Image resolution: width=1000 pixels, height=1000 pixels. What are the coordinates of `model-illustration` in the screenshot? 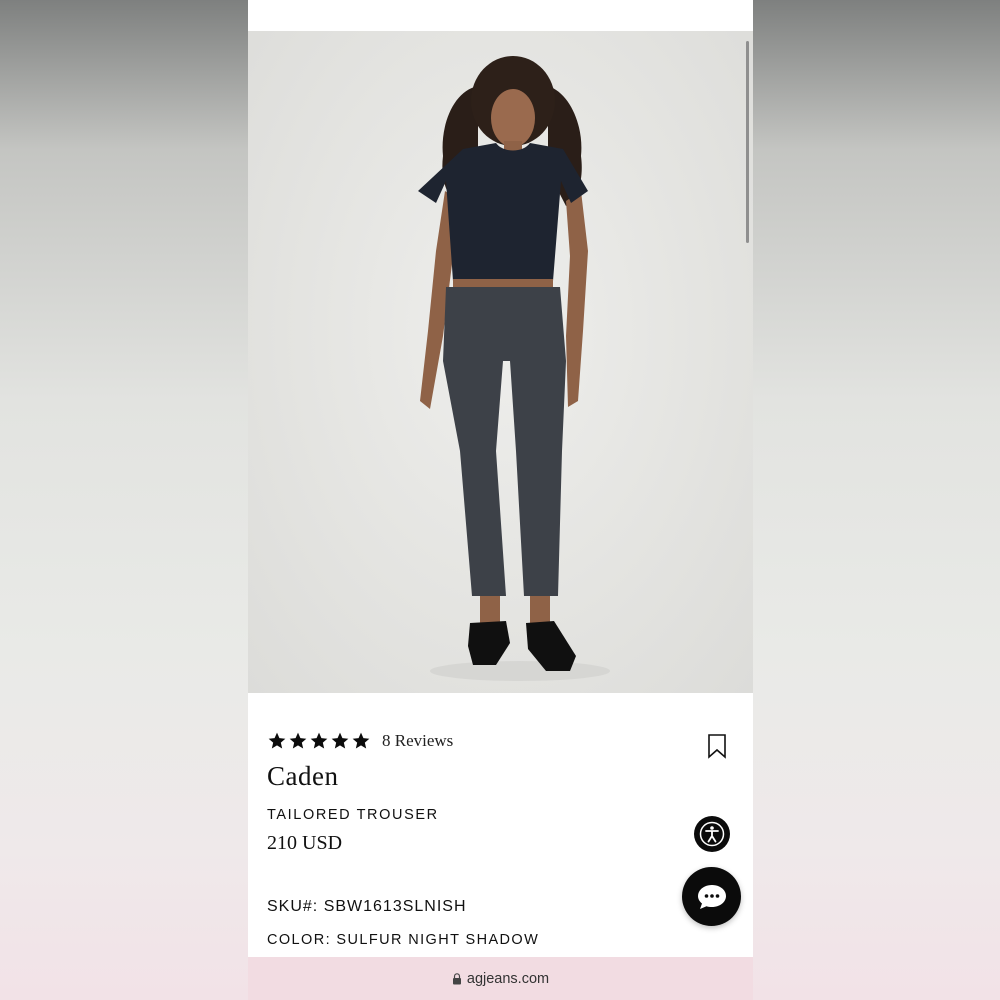 It's located at (514, 368).